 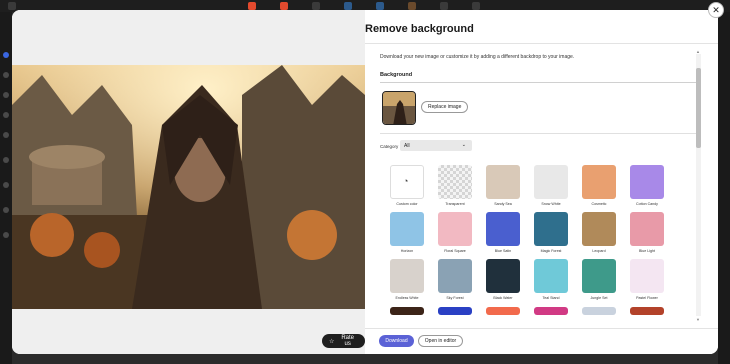 I want to click on rate-us-label: Rate us, so click(x=348, y=341).